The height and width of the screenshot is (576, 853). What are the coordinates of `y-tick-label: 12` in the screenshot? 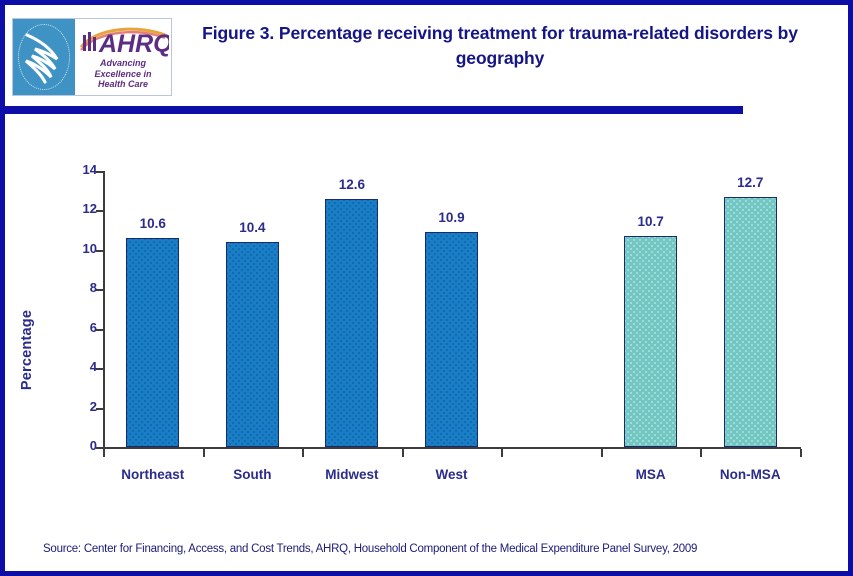 It's located at (89, 209).